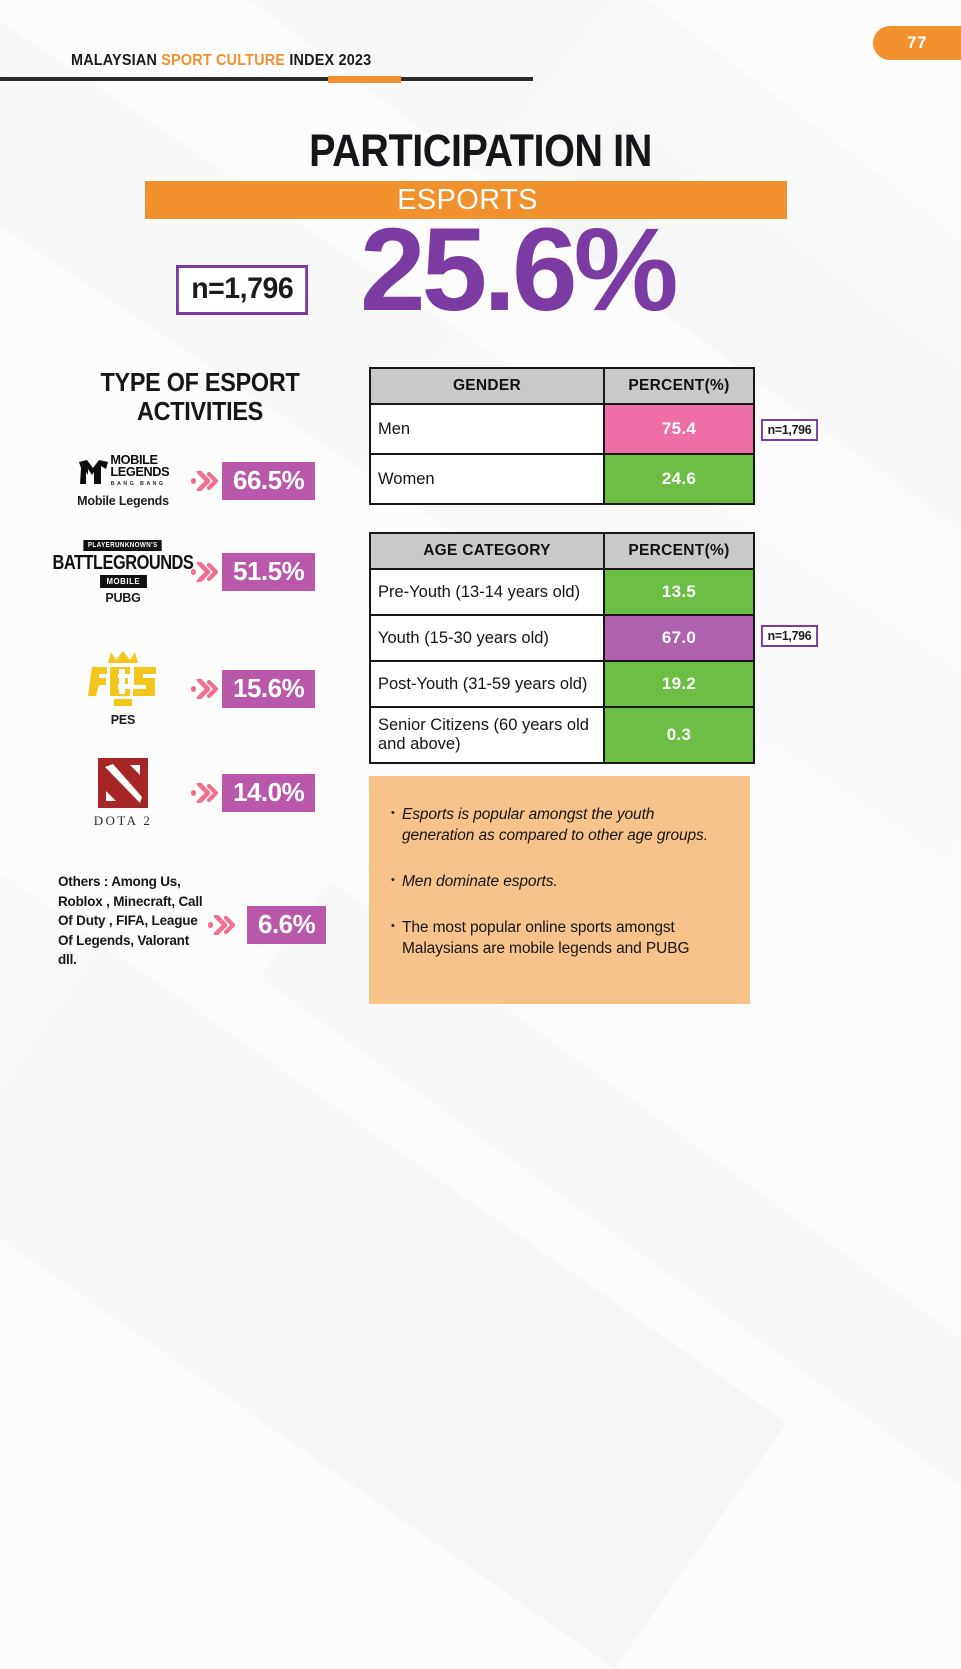 Image resolution: width=961 pixels, height=1669 pixels. I want to click on mobile-legends-logo: MOBILE LEGENDS BANG BANG, so click(123, 472).